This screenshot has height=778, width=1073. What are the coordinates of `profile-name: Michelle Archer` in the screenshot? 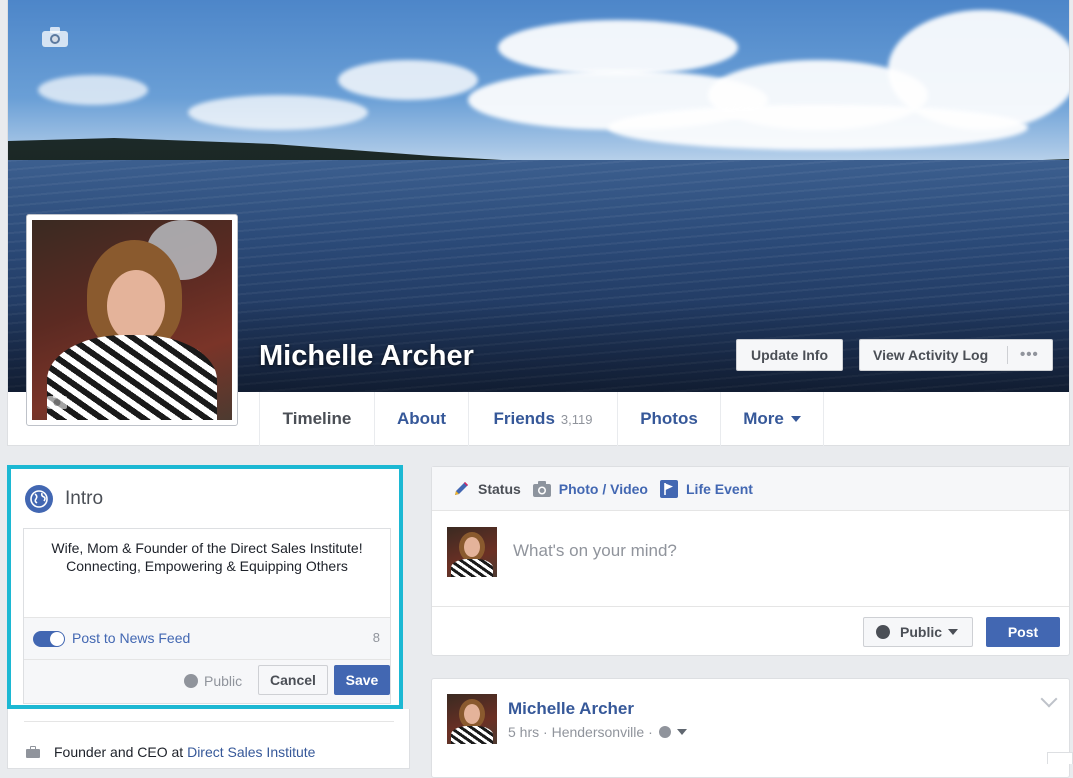 It's located at (366, 356).